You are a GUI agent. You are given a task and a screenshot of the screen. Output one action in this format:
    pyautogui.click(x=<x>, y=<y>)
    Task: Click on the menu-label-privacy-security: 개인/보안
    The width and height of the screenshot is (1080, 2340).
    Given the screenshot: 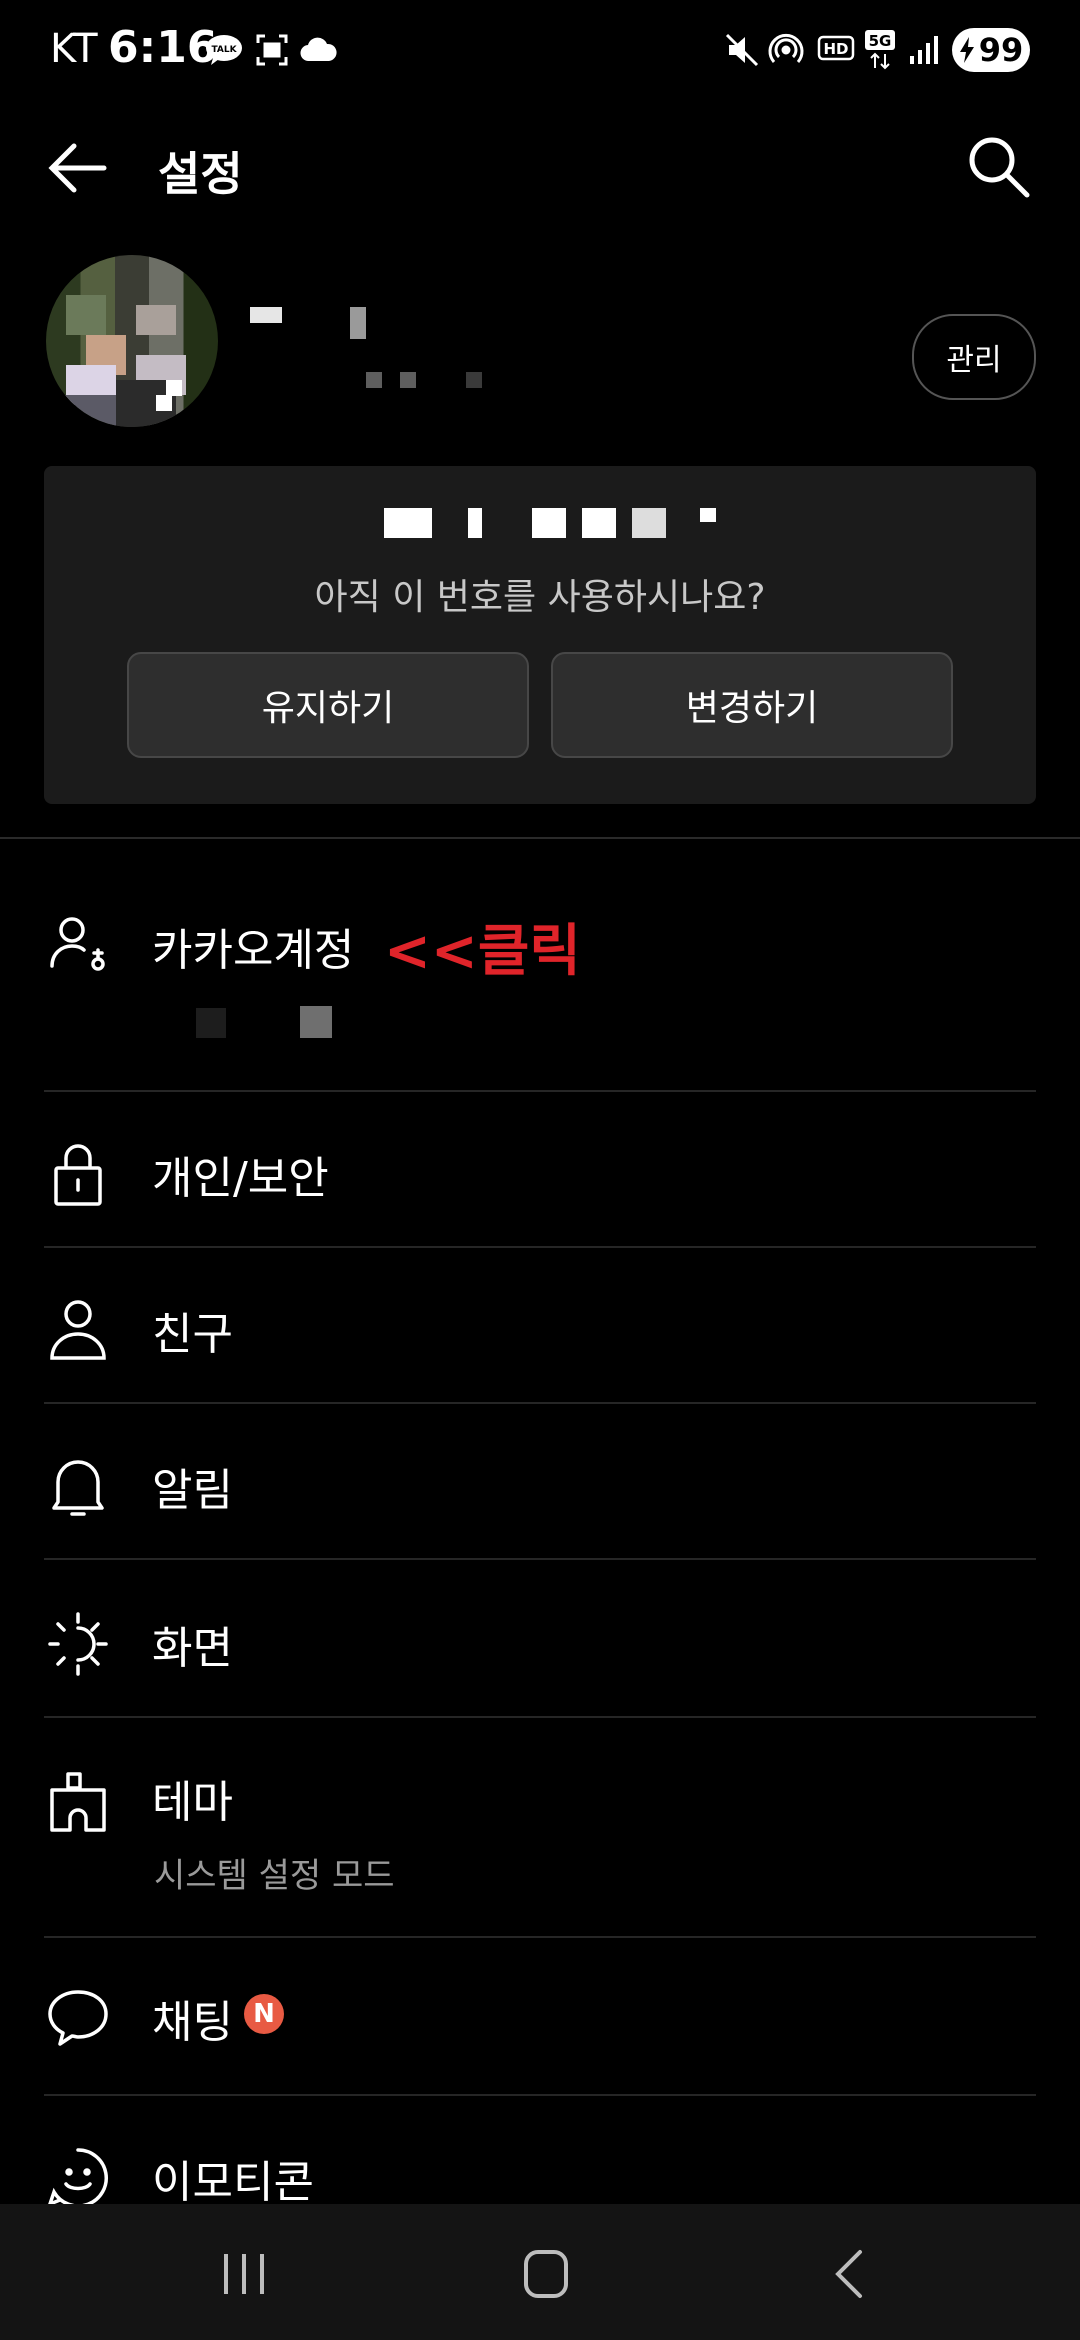 What is the action you would take?
    pyautogui.click(x=240, y=1178)
    